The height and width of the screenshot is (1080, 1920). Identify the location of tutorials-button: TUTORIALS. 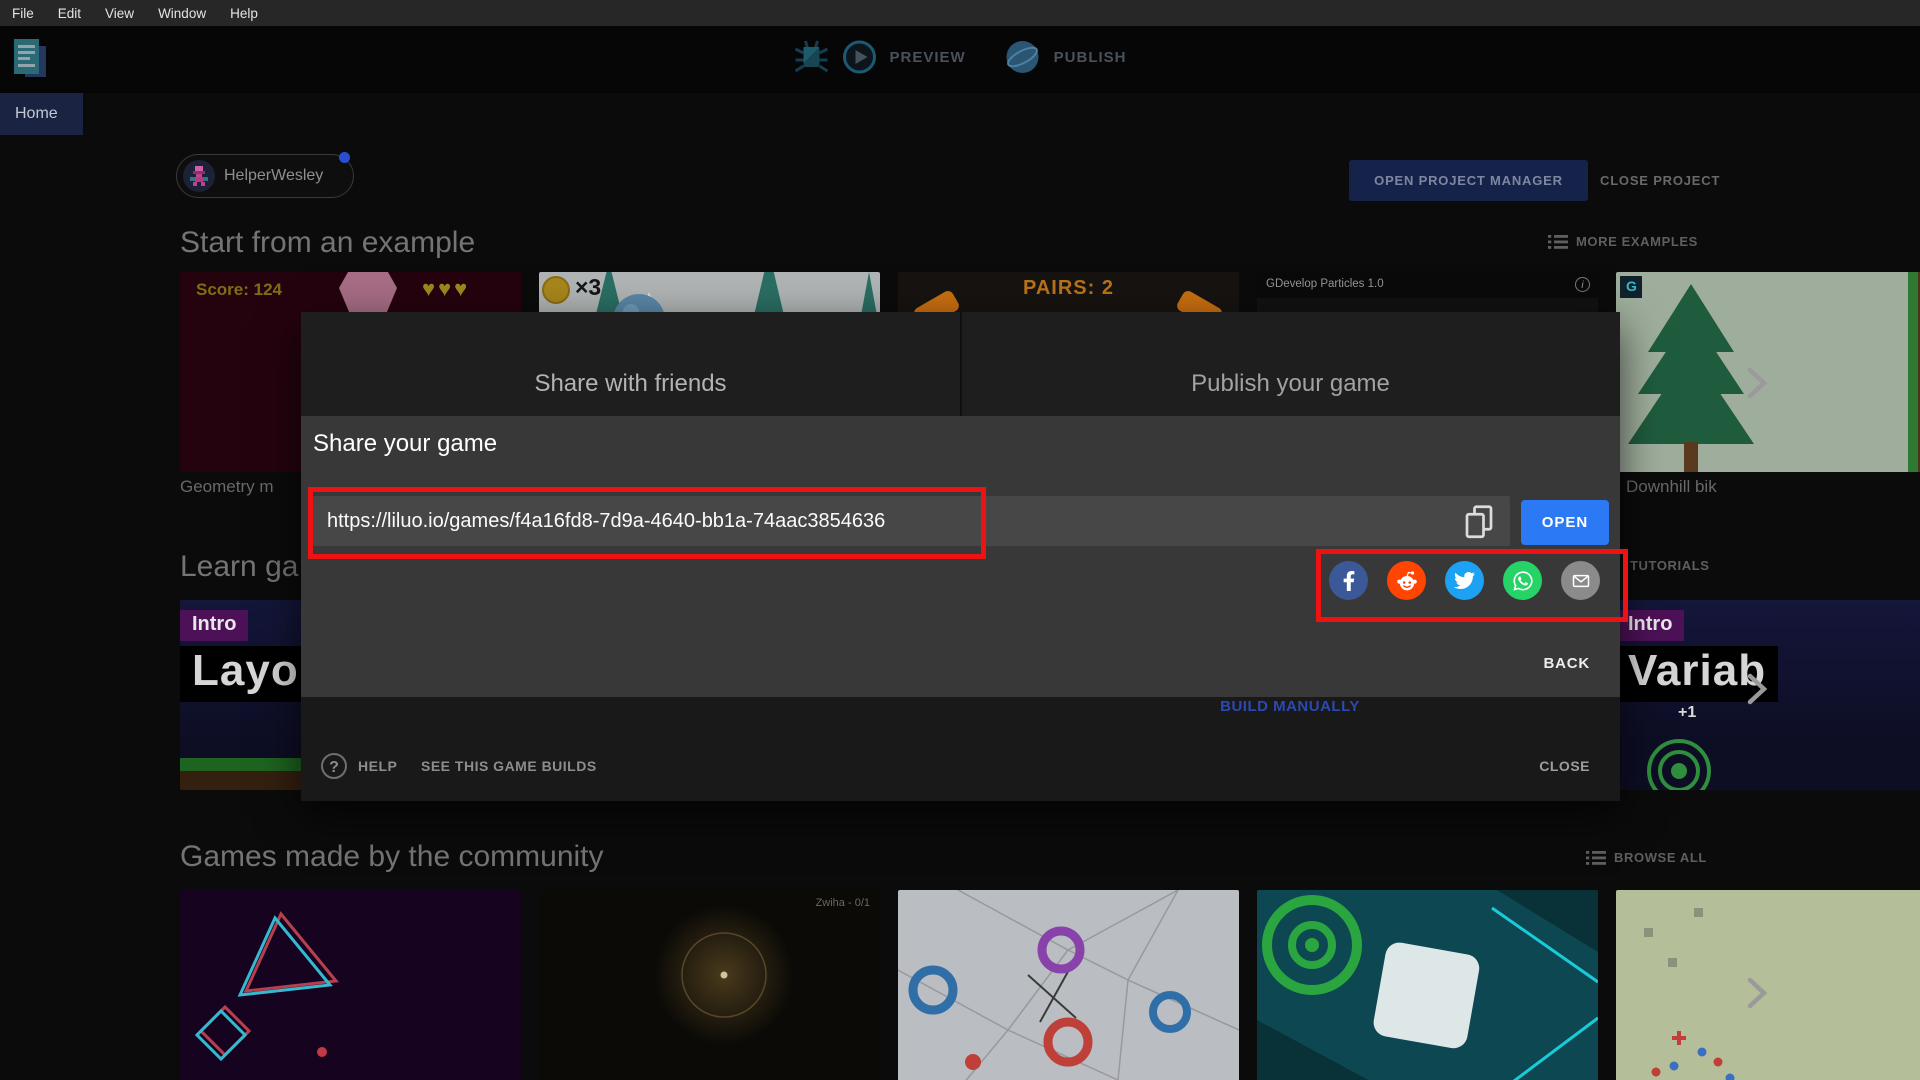
(1670, 565).